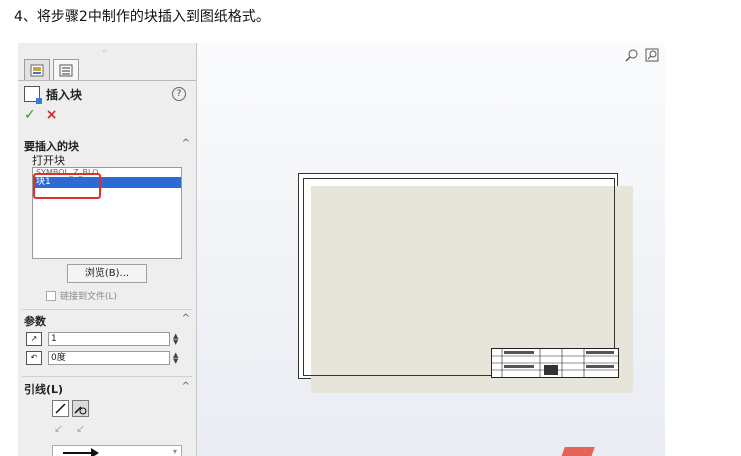 This screenshot has height=456, width=741. What do you see at coordinates (44, 389) in the screenshot?
I see `section-leader-title: 引线(L)` at bounding box center [44, 389].